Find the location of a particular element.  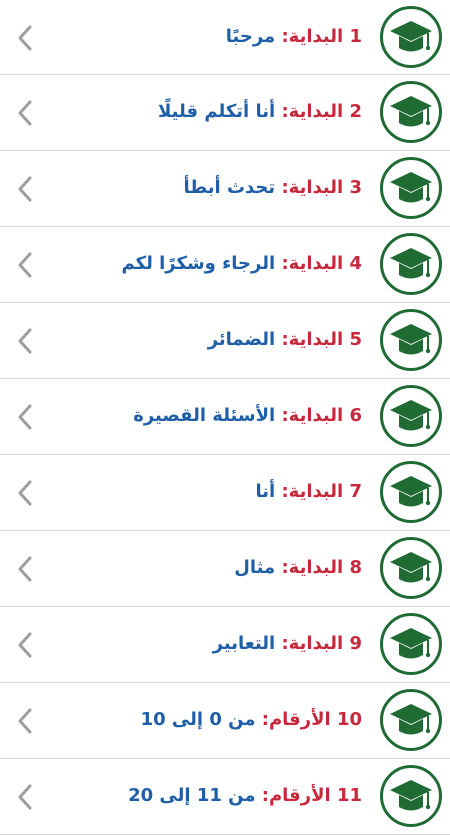

lesson-title: 1 البداية: مرحبًا is located at coordinates (294, 37).